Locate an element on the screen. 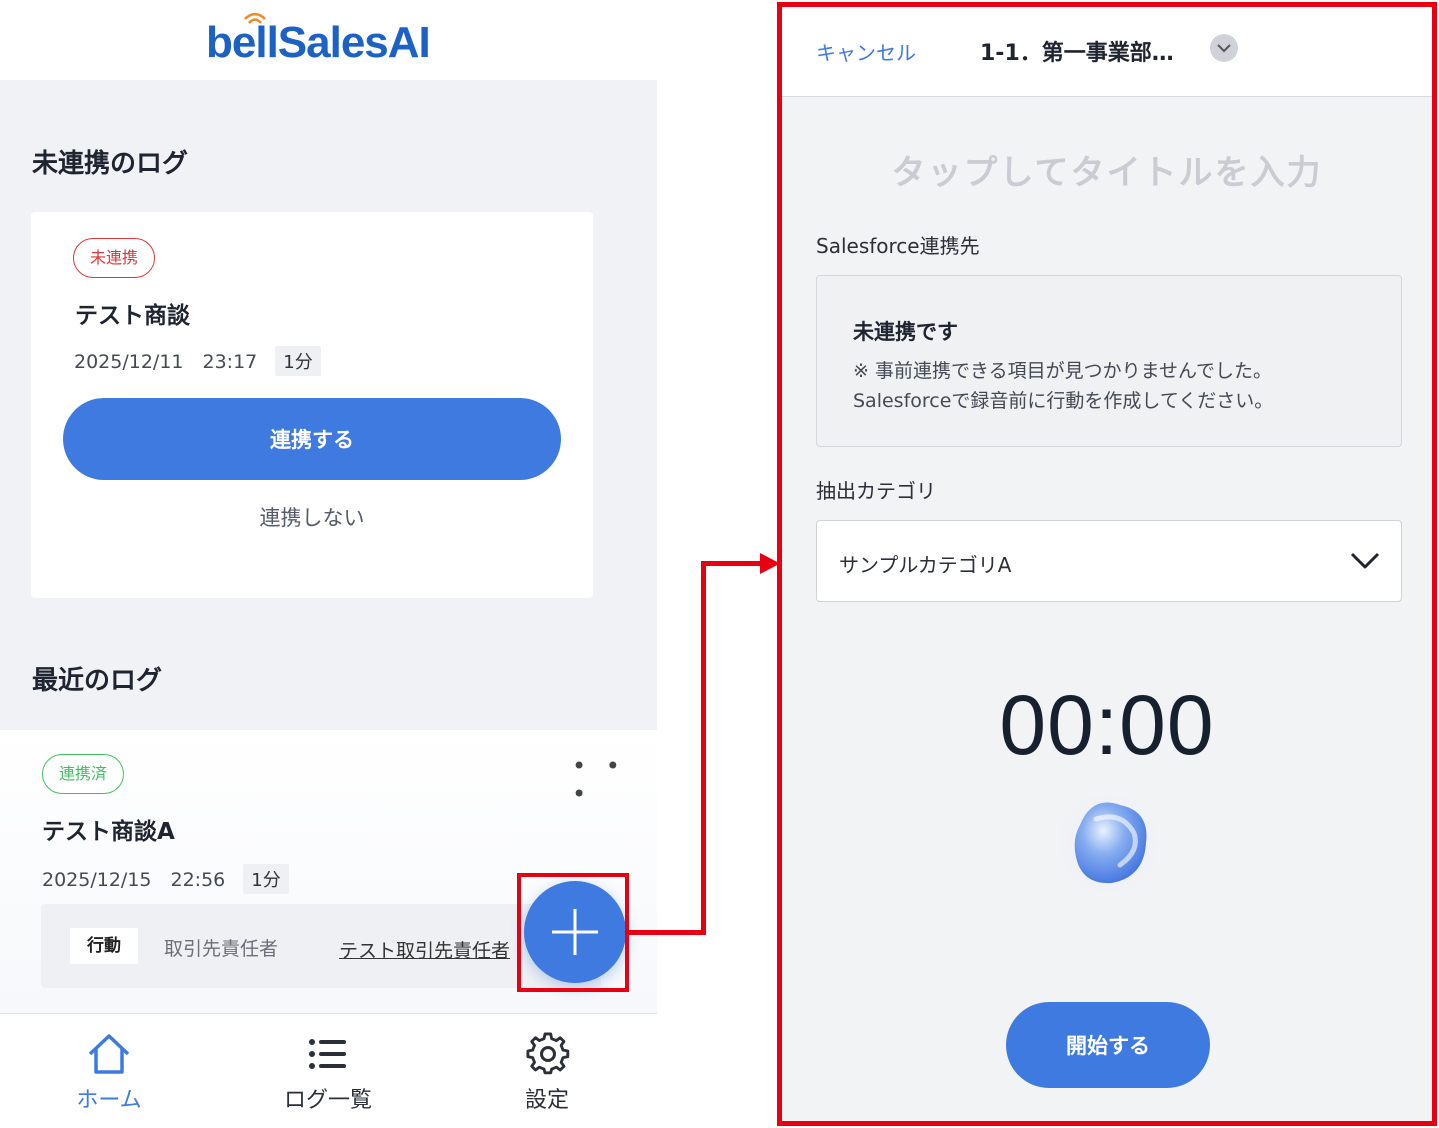  salesforce-note-line1: ※ 事前連携できる項目が見つかりませんでした。 is located at coordinates (1063, 371).